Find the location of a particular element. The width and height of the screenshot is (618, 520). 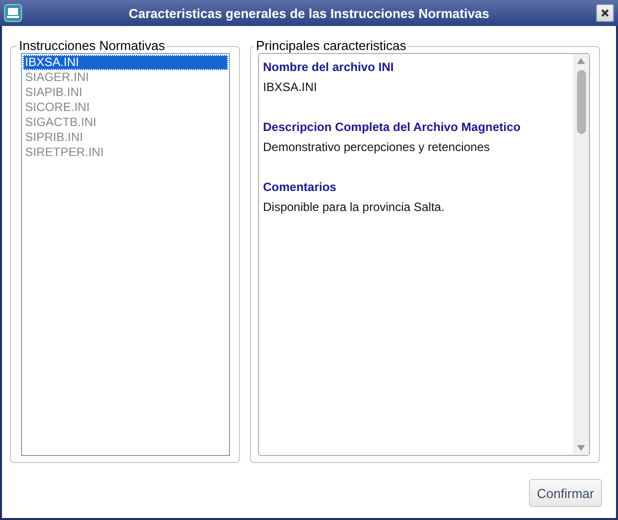

list-item: SIAPIB.INI is located at coordinates (125, 92).